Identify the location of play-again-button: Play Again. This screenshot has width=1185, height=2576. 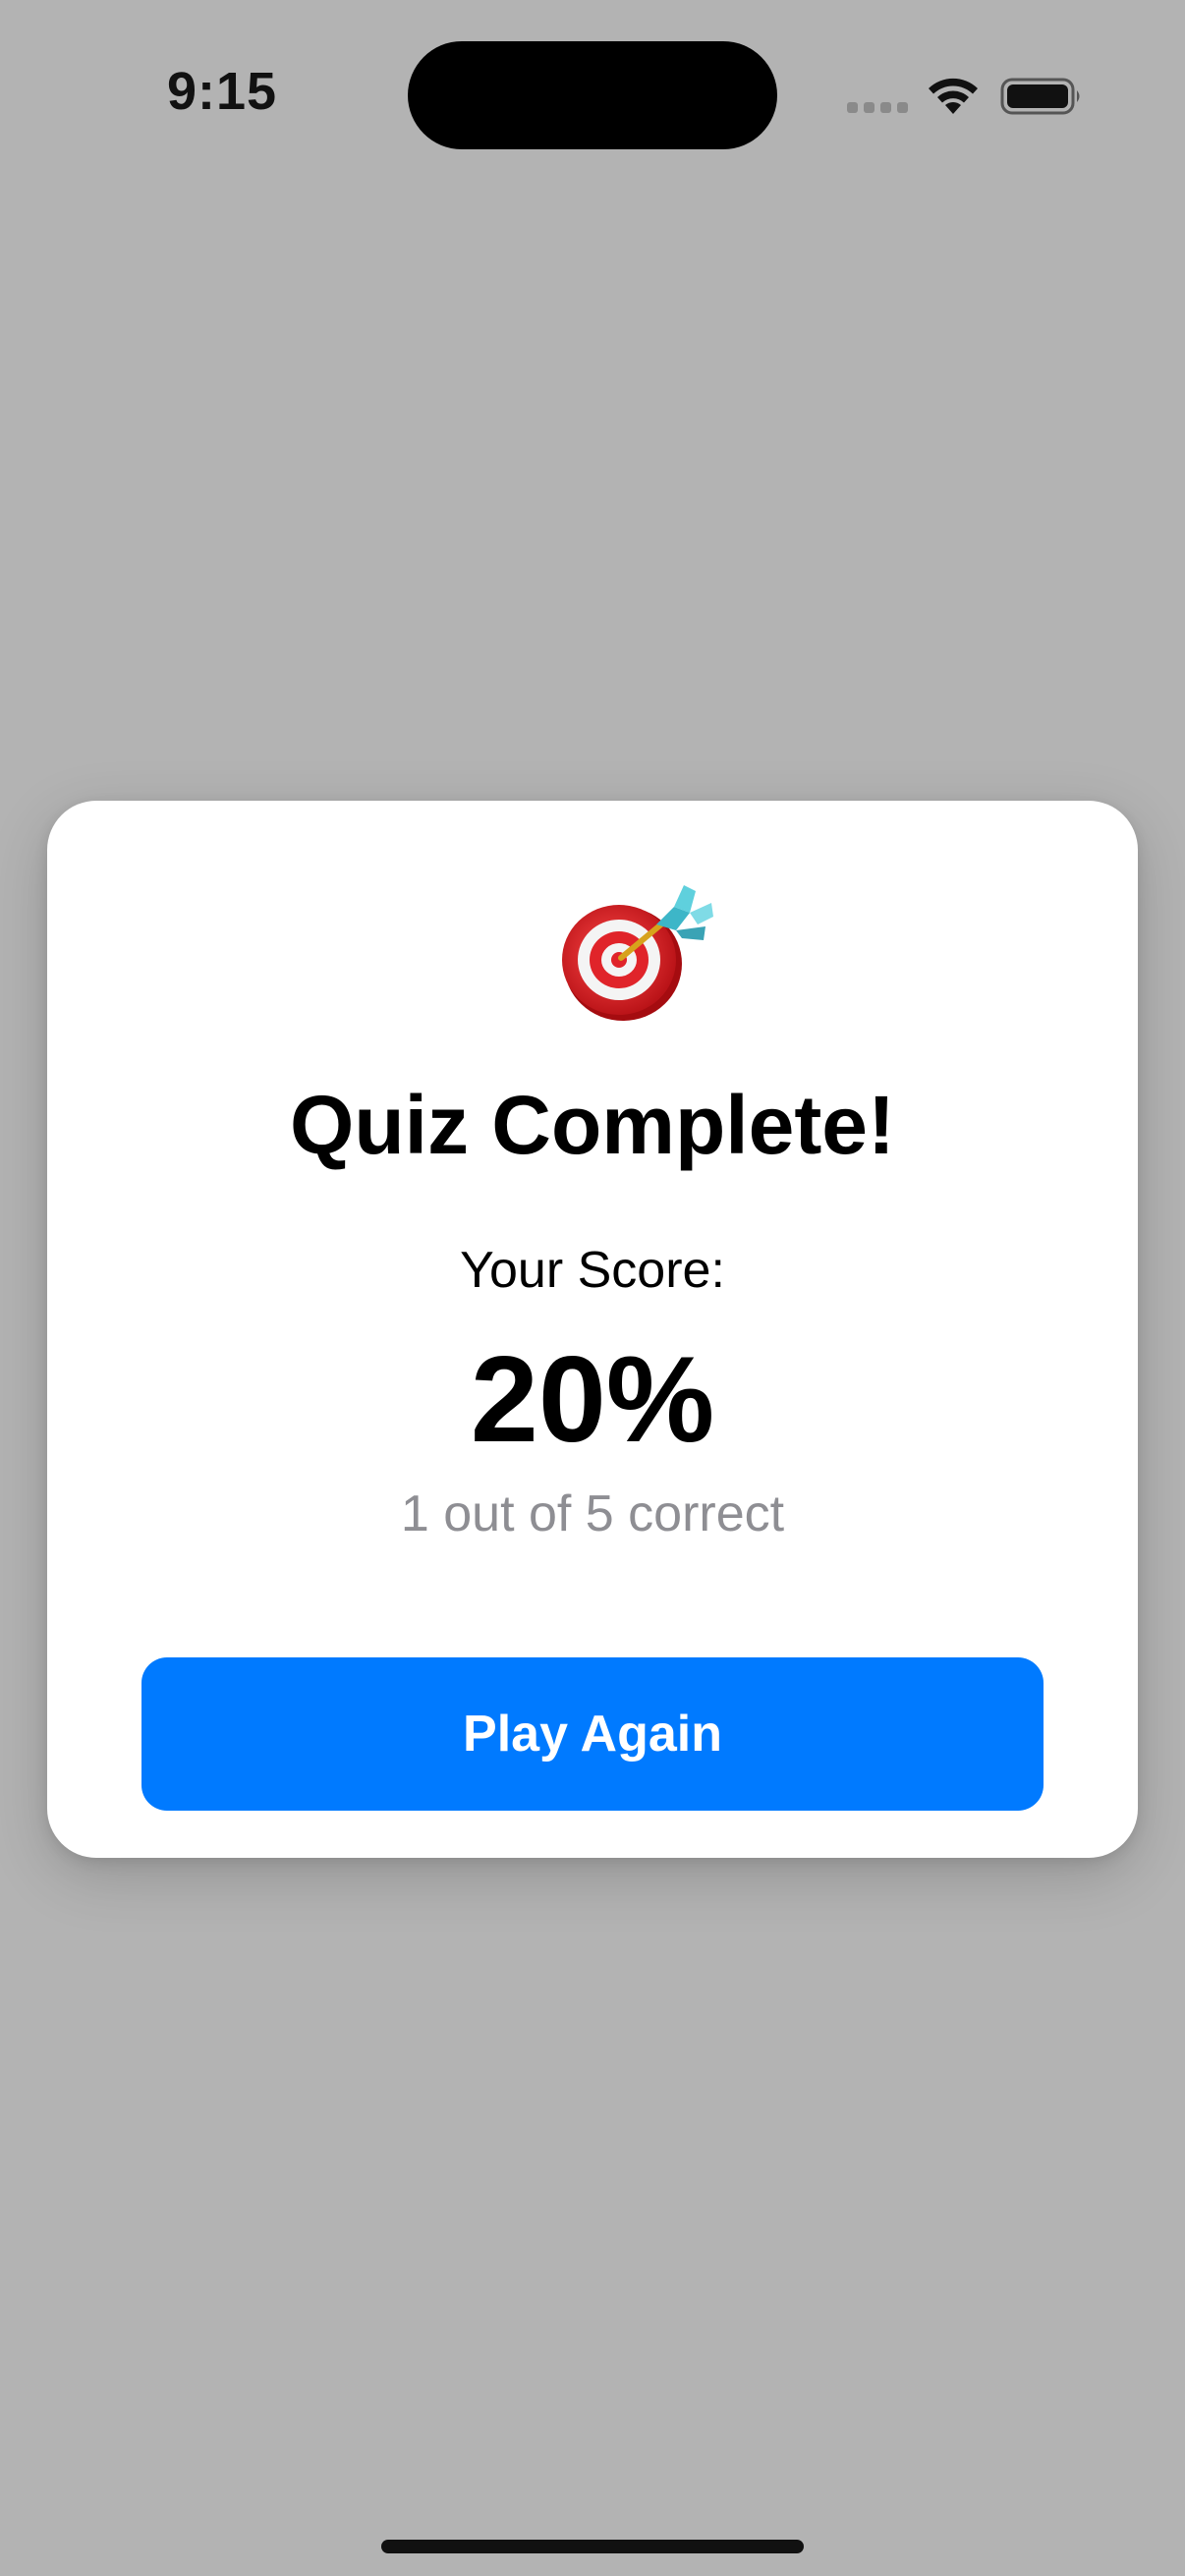
(592, 1734).